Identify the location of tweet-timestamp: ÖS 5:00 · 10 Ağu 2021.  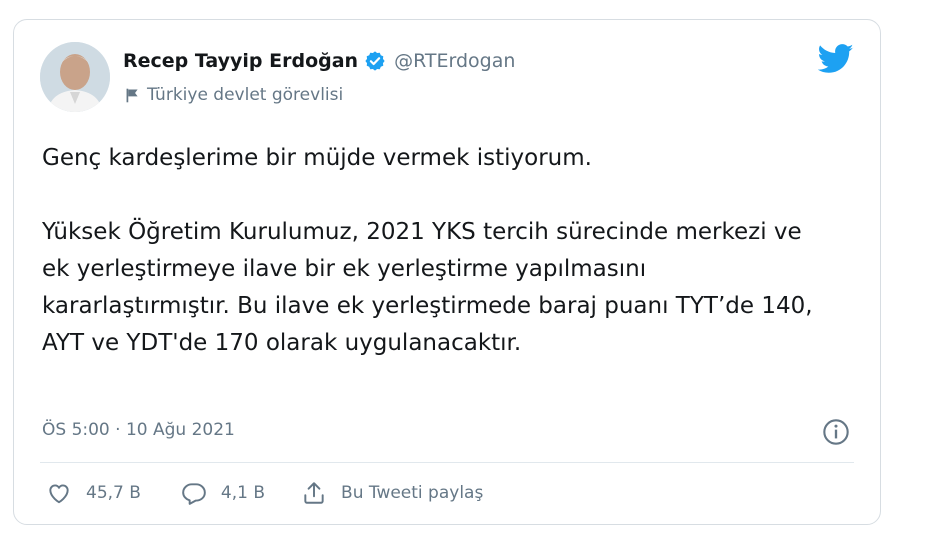
(138, 430).